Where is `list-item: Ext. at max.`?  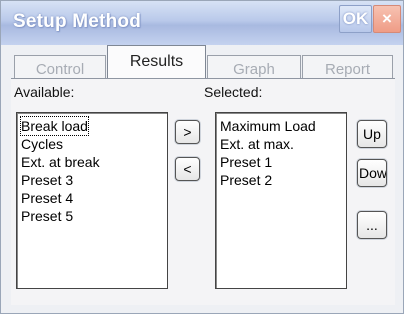
list-item: Ext. at max. is located at coordinates (257, 144).